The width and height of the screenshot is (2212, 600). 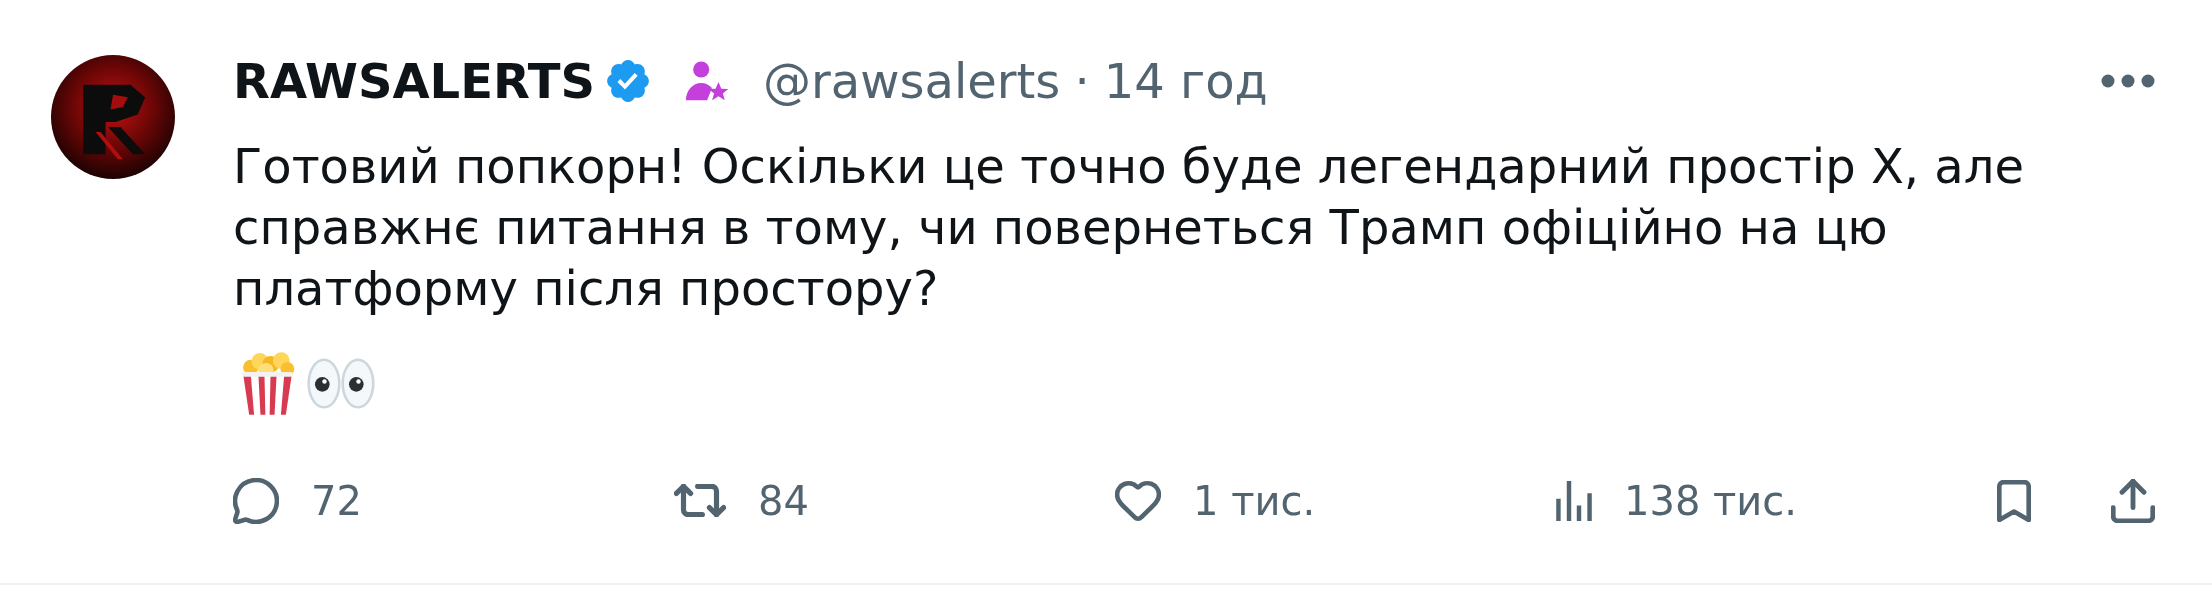 I want to click on reply-button: 72, so click(x=297, y=500).